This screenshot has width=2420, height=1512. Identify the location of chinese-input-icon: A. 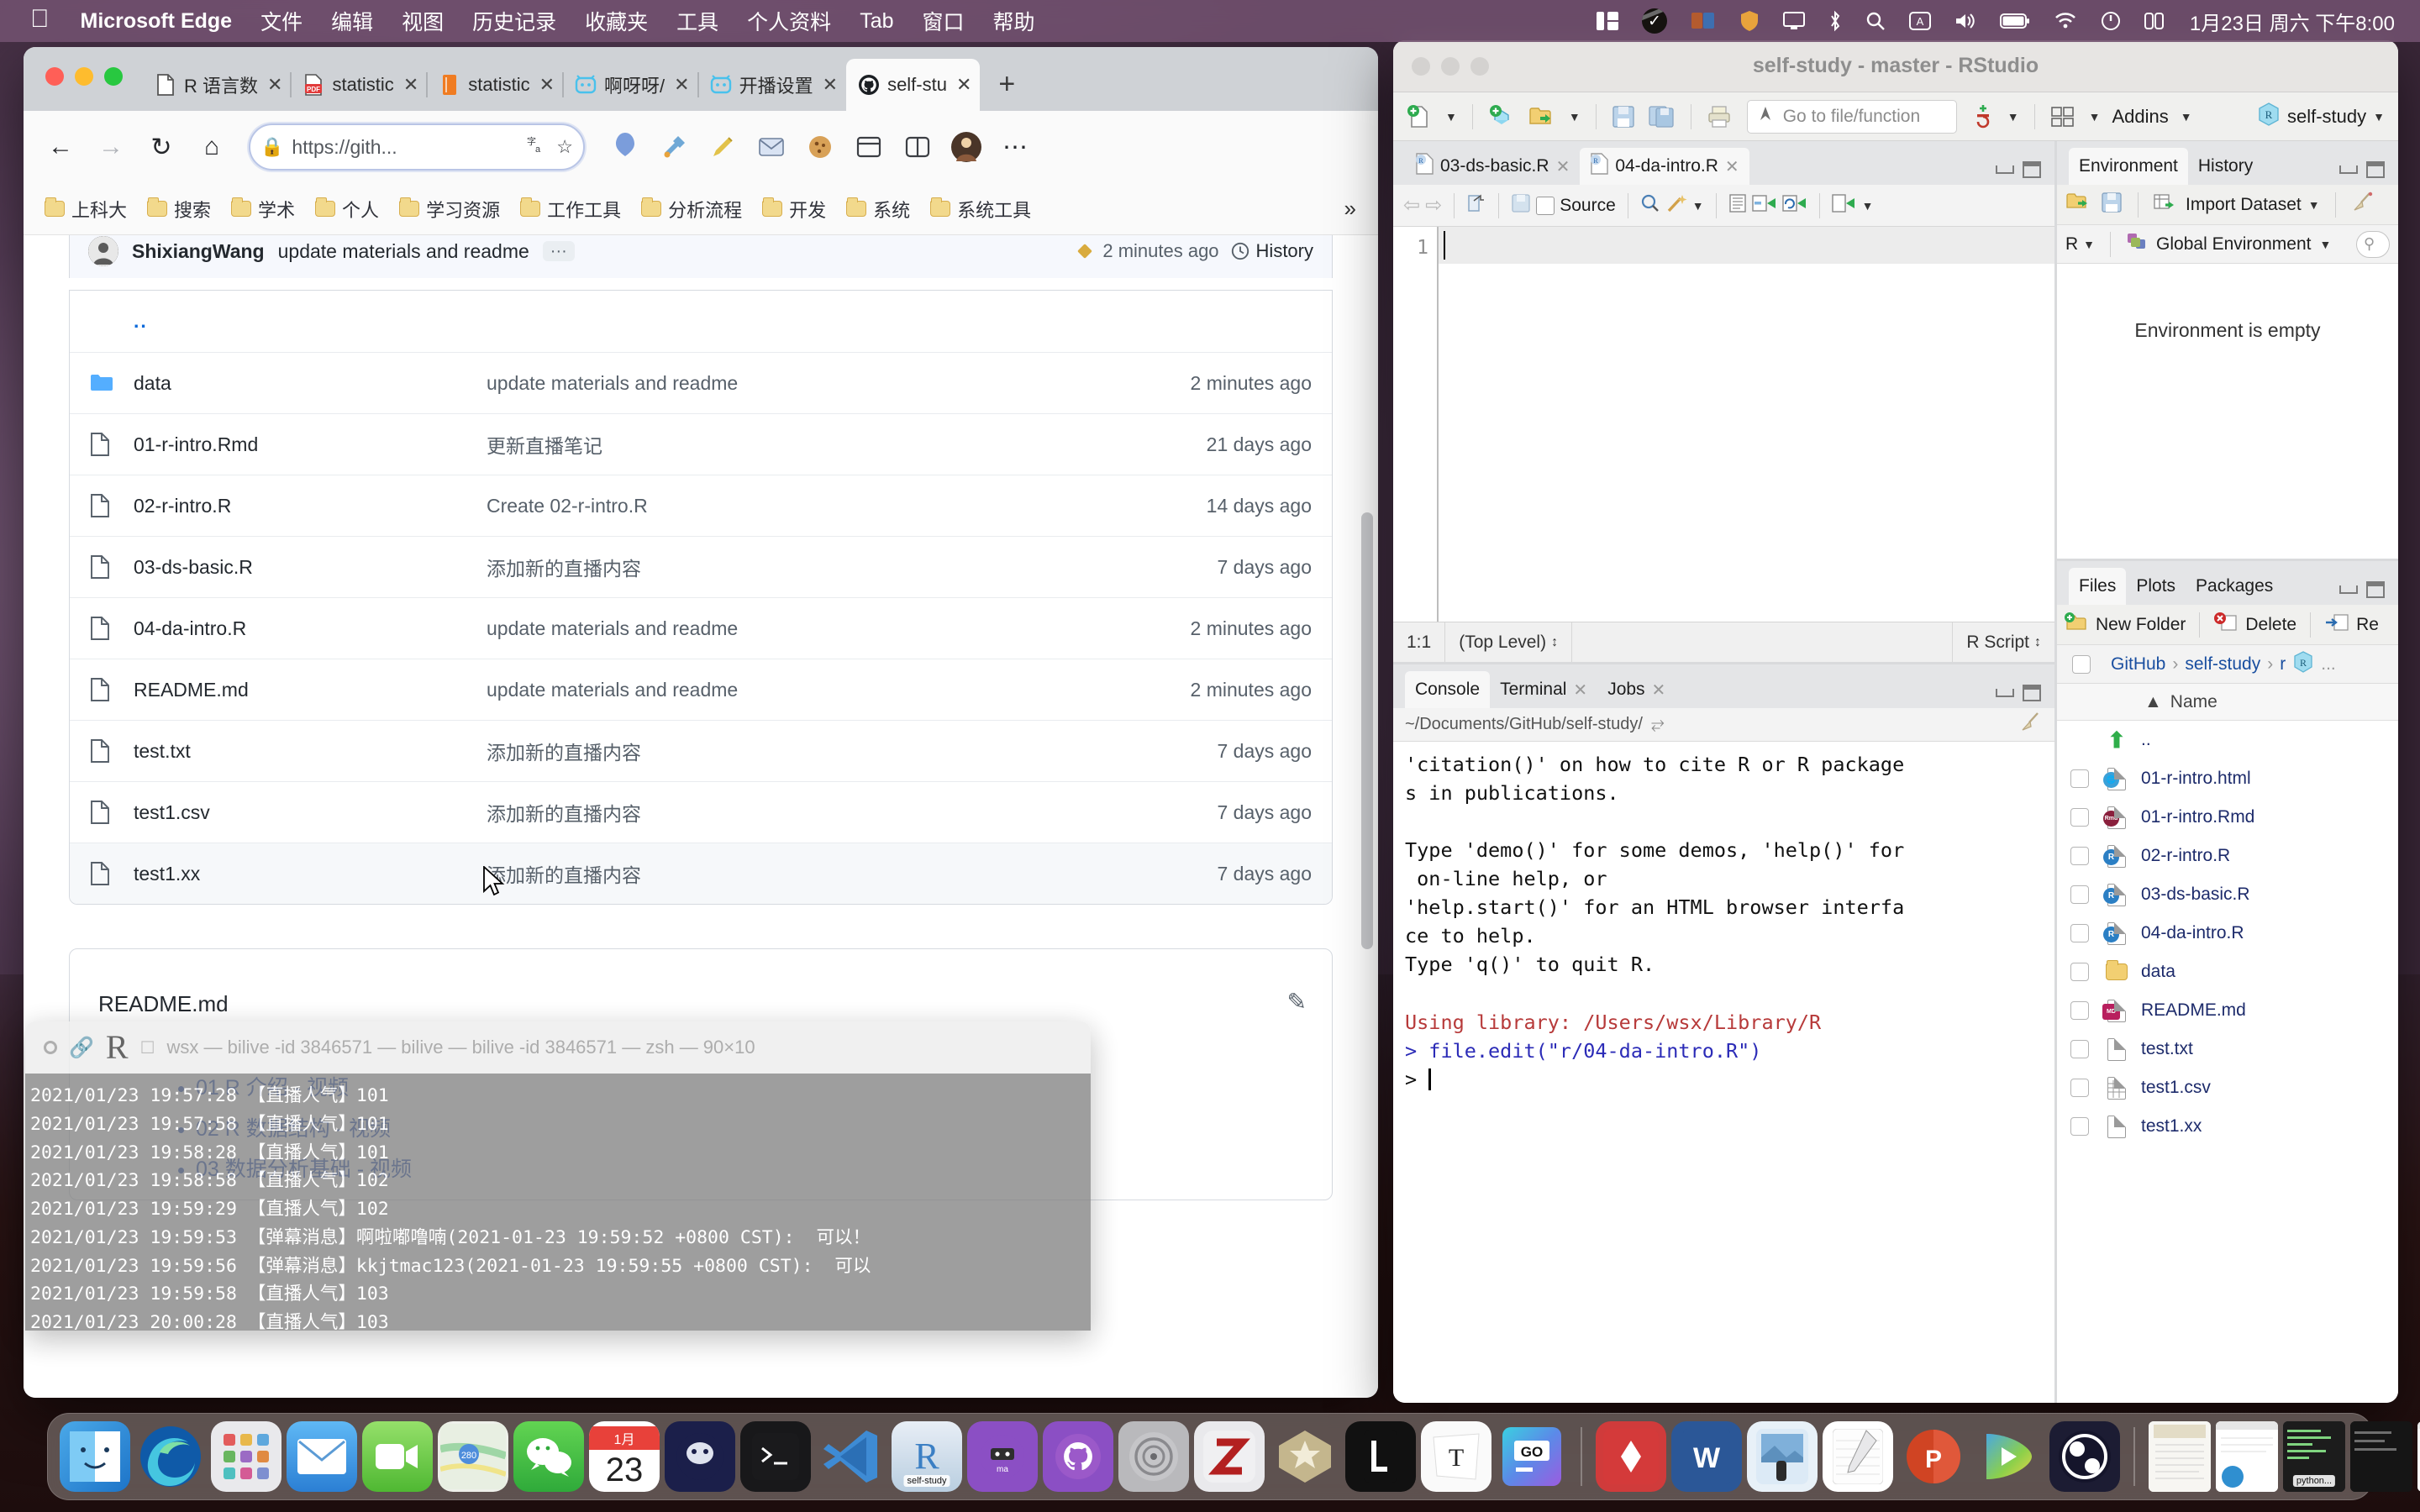
(1920, 21).